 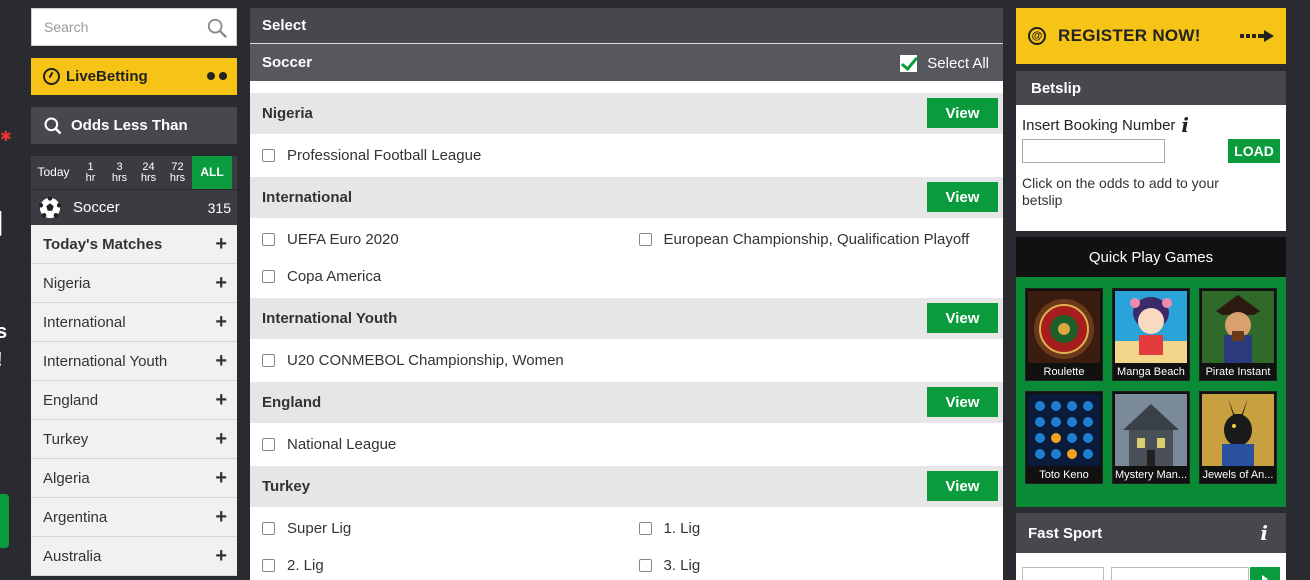 What do you see at coordinates (217, 28) in the screenshot?
I see `search-icon` at bounding box center [217, 28].